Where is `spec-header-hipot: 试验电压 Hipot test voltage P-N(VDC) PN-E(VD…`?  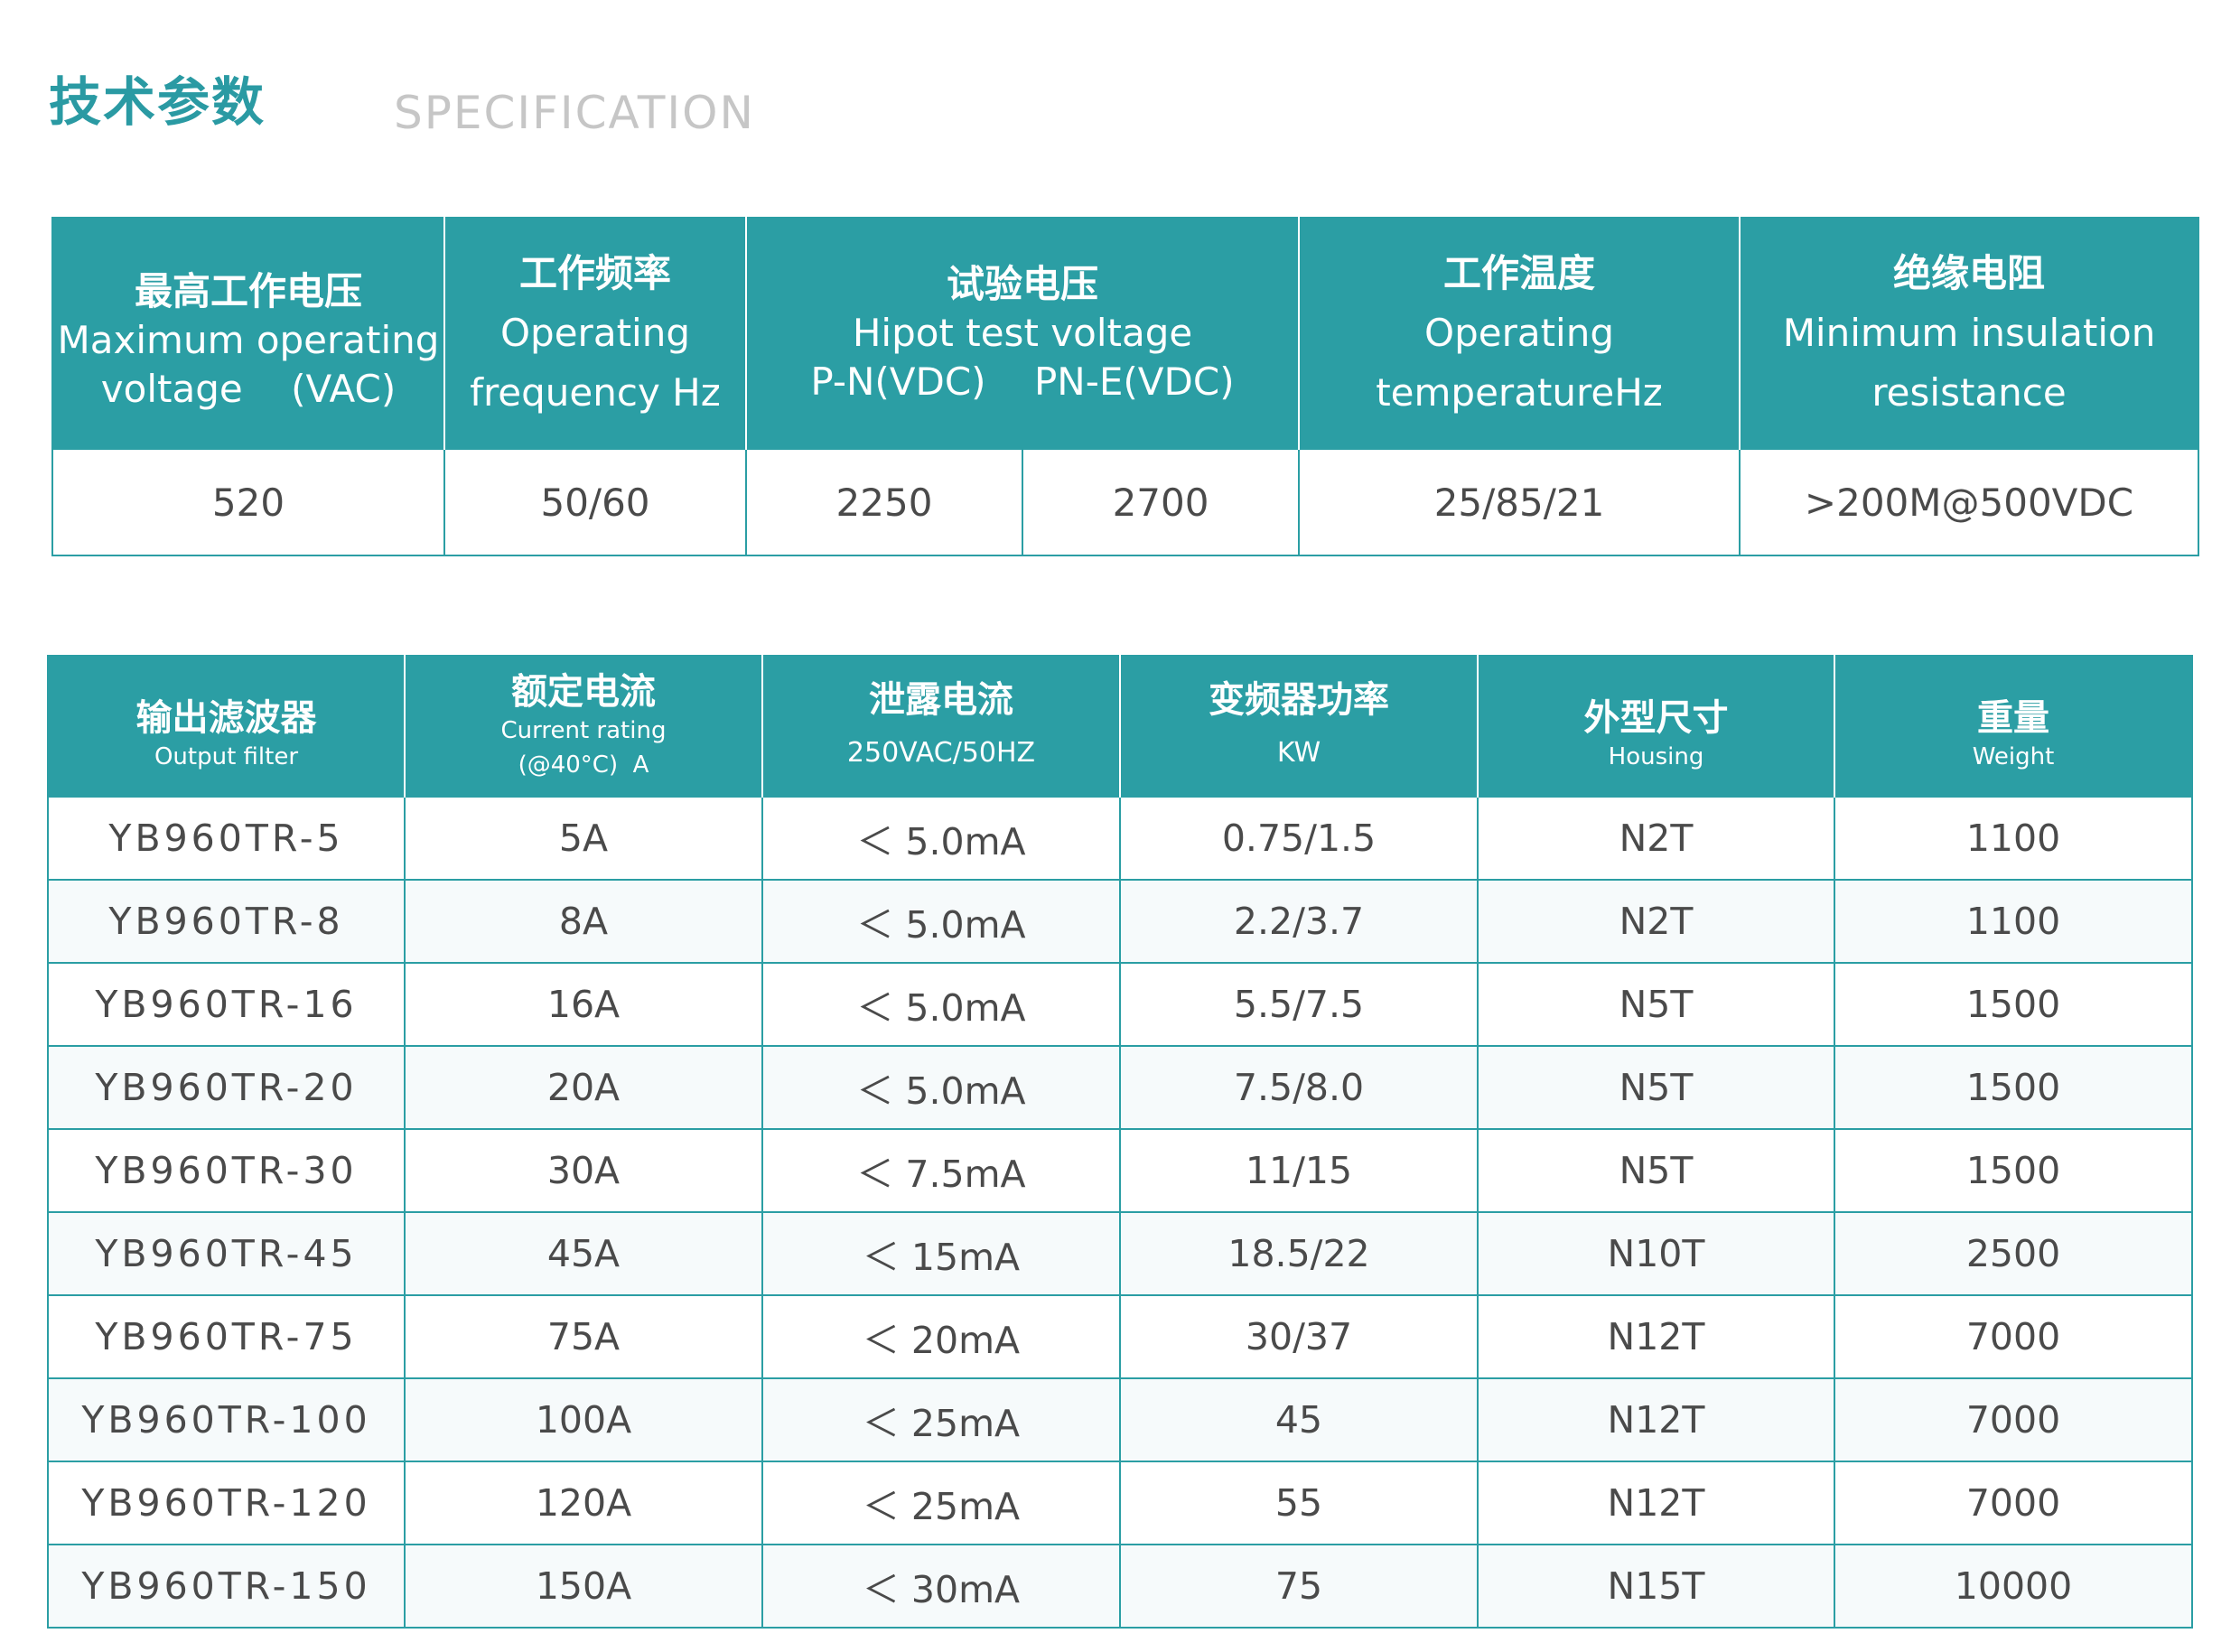 spec-header-hipot: 试验电压 Hipot test voltage P-N(VDC) PN-E(VD… is located at coordinates (1024, 333).